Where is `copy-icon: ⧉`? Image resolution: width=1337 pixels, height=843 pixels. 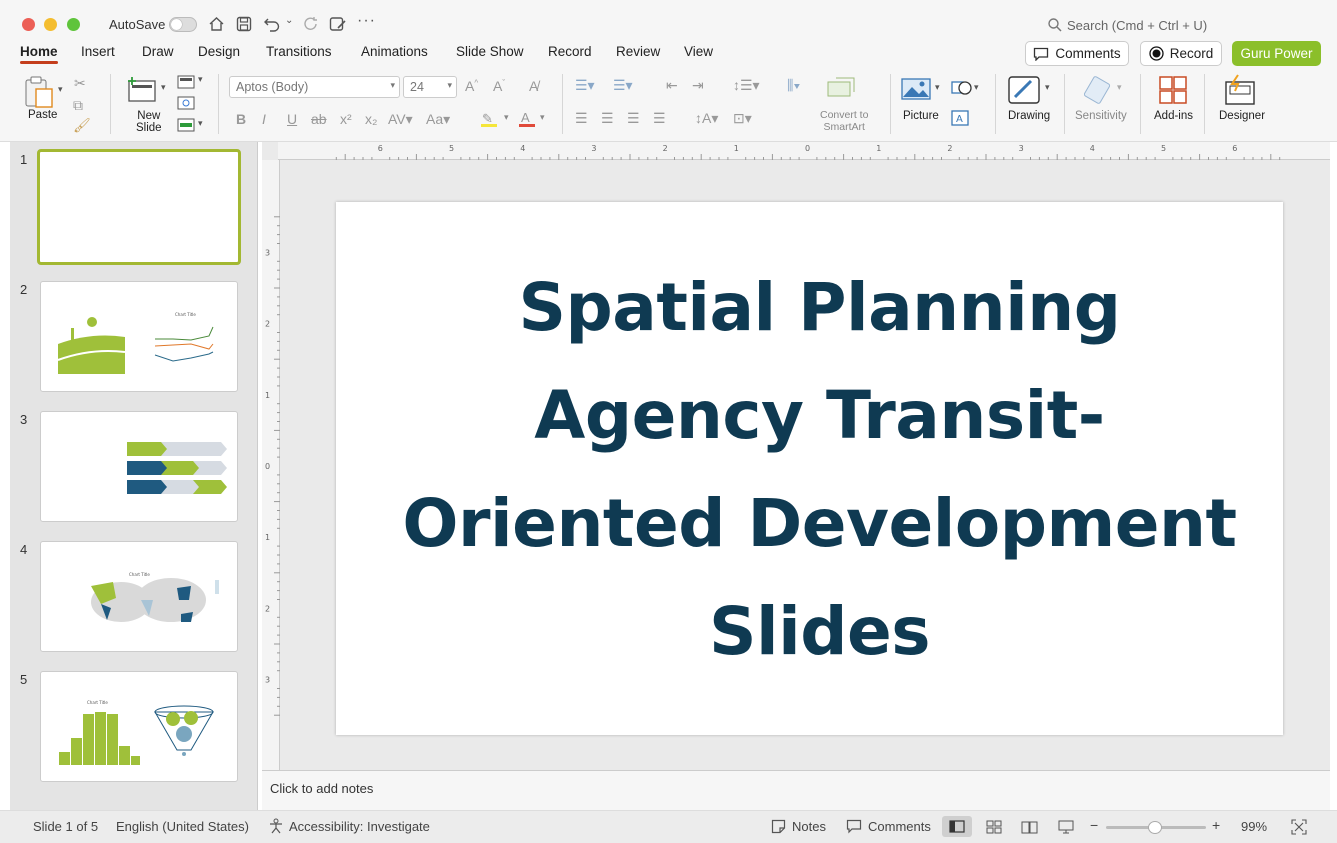 copy-icon: ⧉ is located at coordinates (78, 105).